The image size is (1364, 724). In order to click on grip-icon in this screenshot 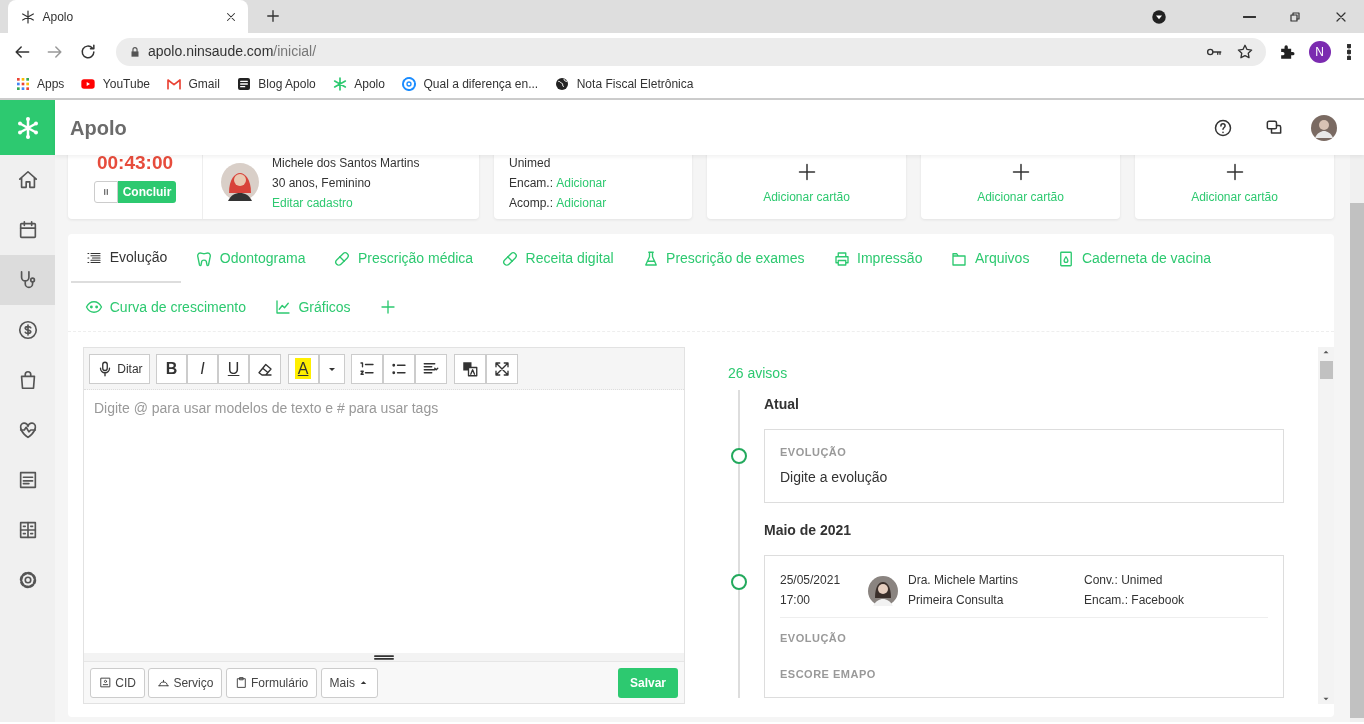, I will do `click(384, 657)`.